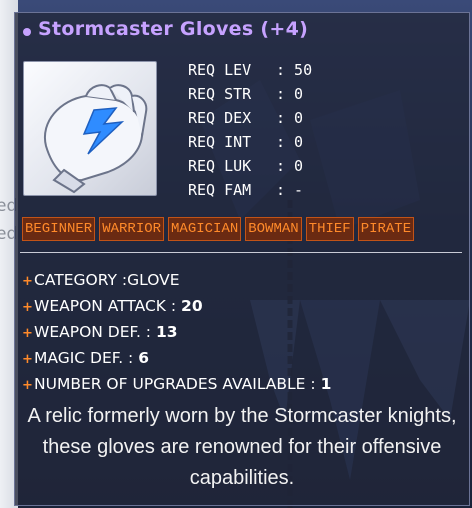 This screenshot has width=472, height=508. I want to click on requirement-row: REQ FAM : -, so click(250, 190).